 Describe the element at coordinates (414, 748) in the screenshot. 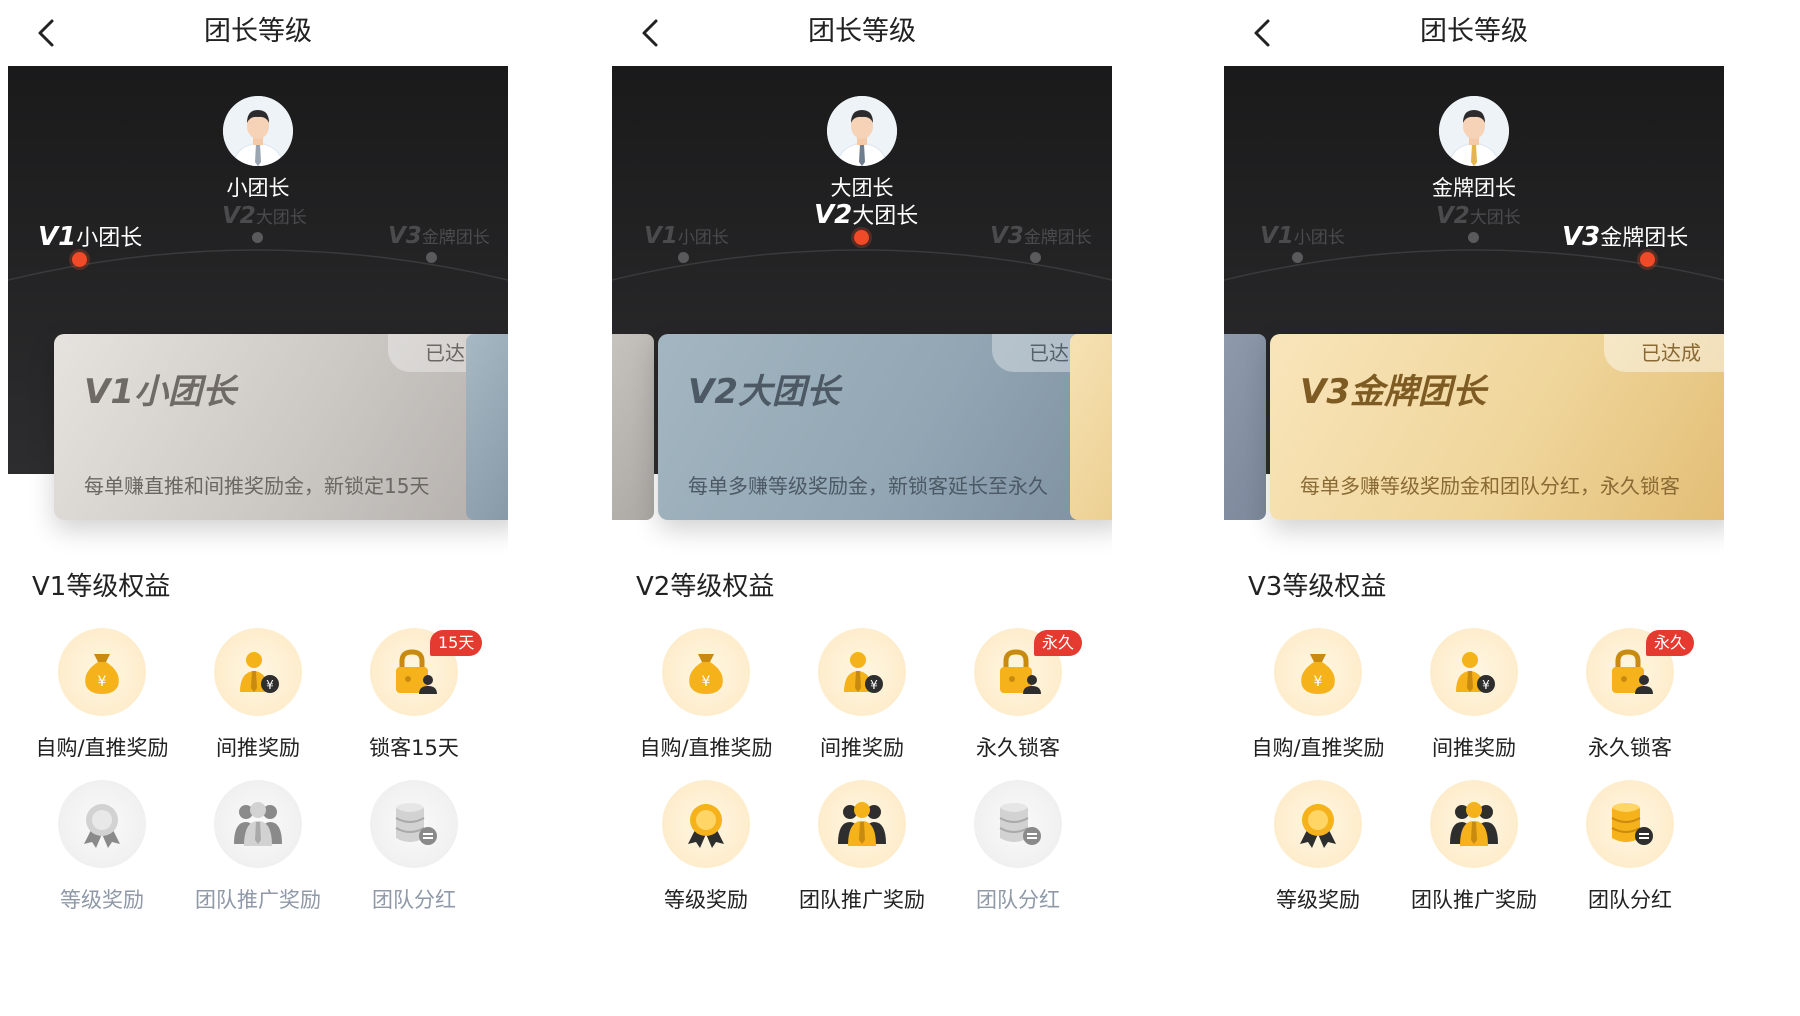

I see `benefit-label: 锁客15天` at that location.